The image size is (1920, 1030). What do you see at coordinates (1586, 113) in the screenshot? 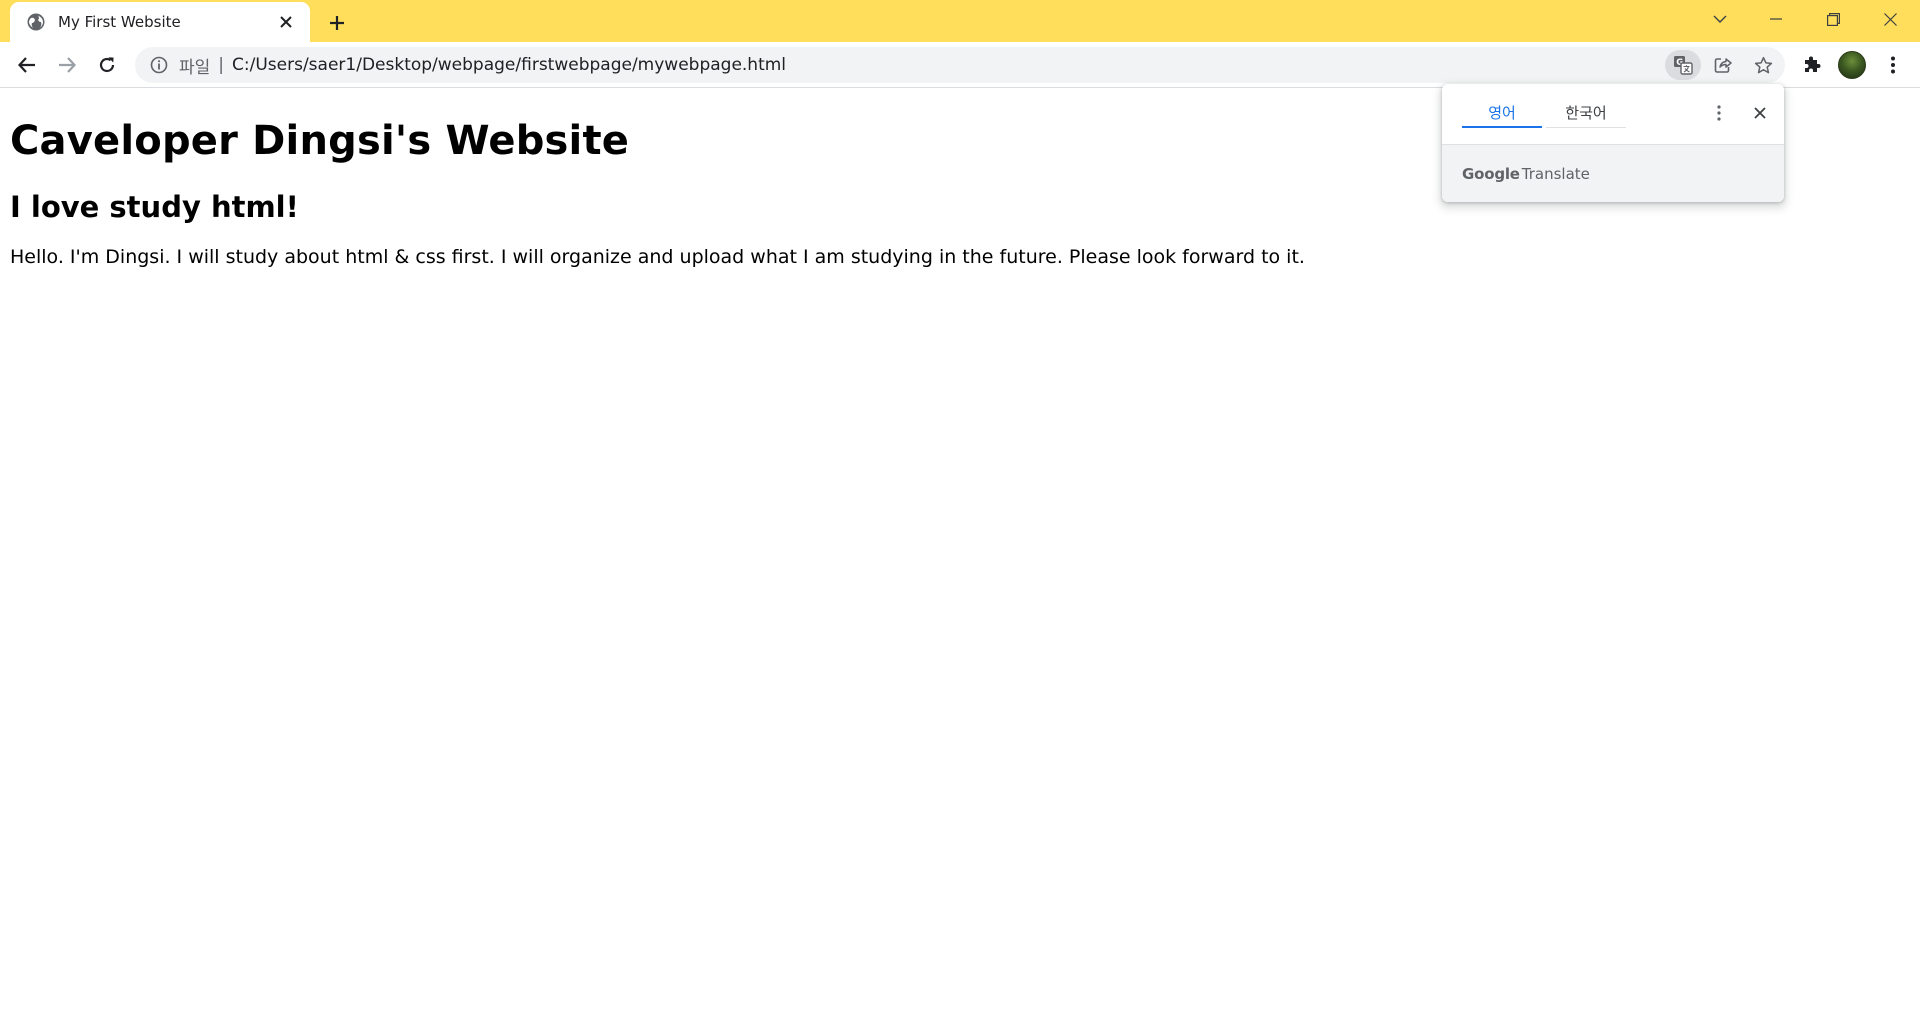
I see `tab-target-language: 한국어` at bounding box center [1586, 113].